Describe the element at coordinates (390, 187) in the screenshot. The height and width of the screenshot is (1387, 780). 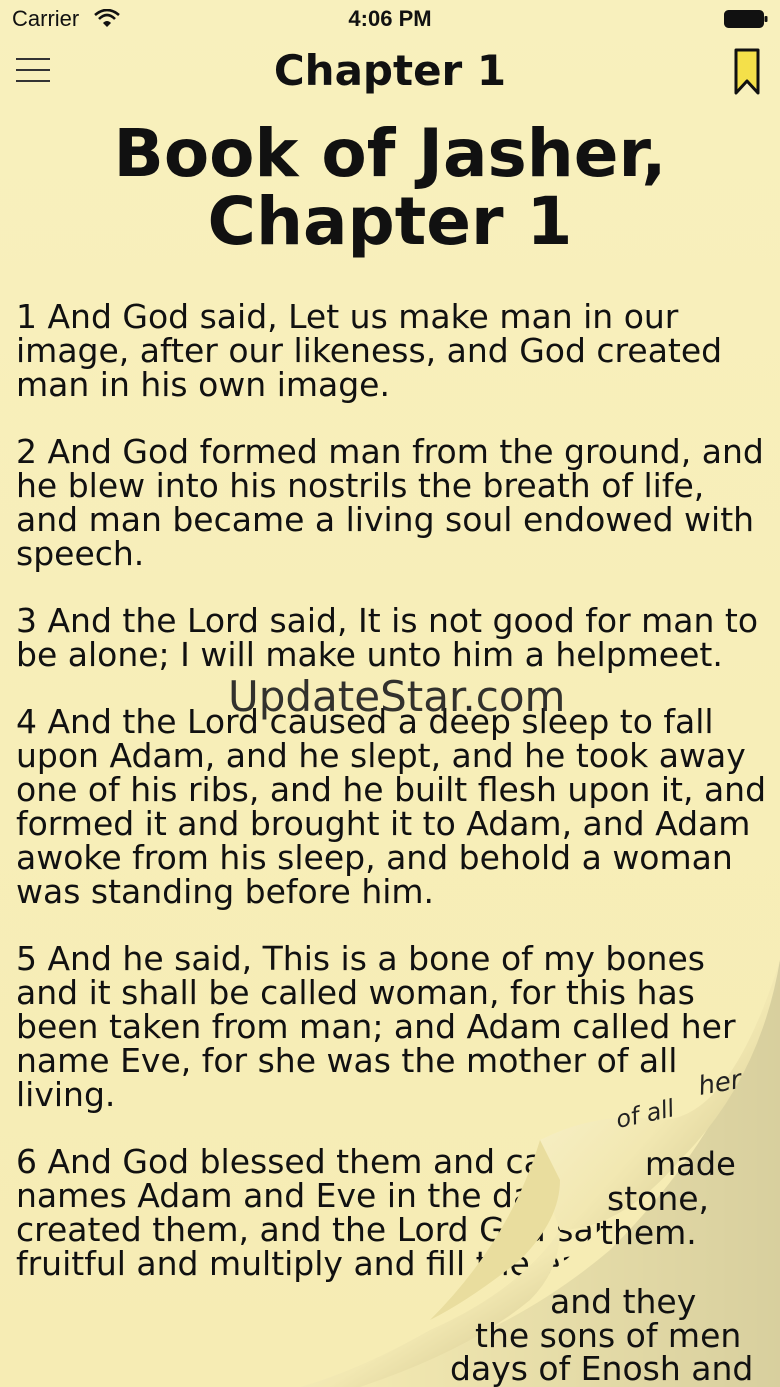
I see `chapter-heading: Book of Jasher, Chapter 1` at that location.